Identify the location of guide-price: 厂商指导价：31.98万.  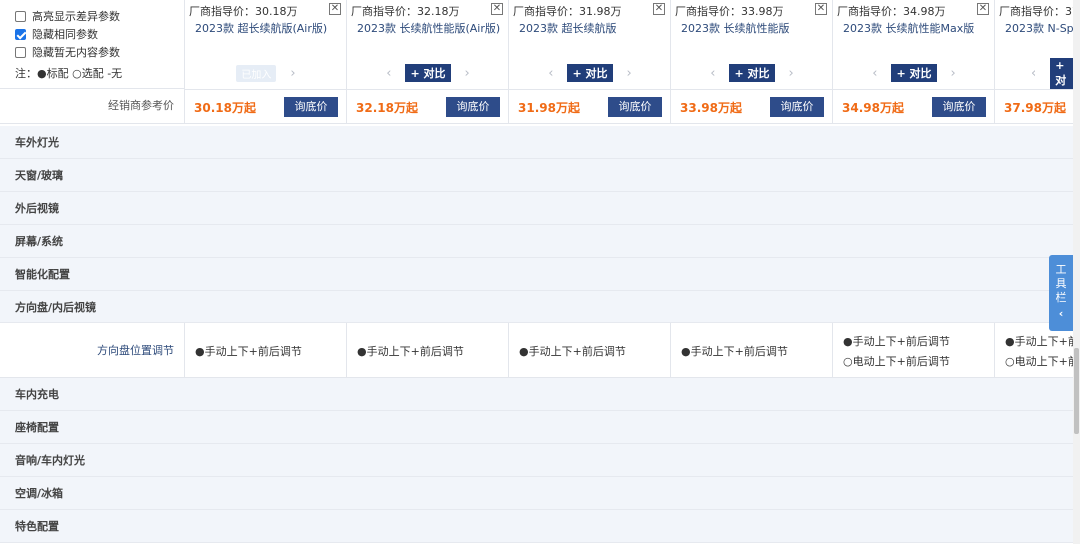
(567, 11).